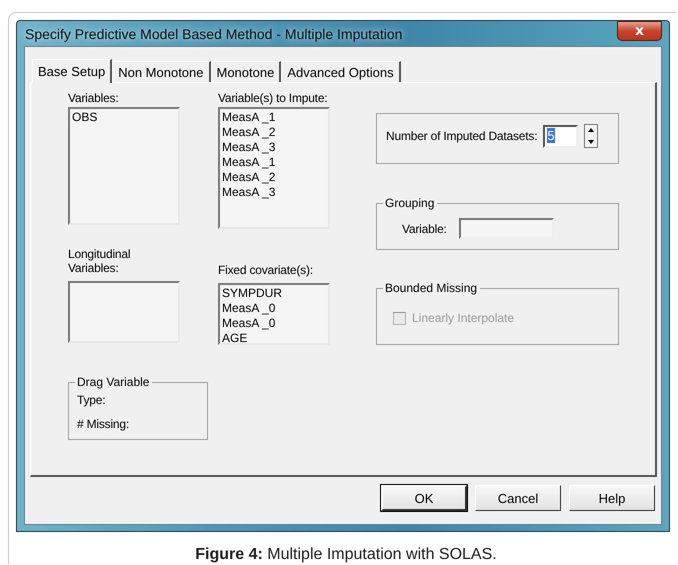 This screenshot has height=565, width=678. I want to click on close-button: x, so click(639, 31).